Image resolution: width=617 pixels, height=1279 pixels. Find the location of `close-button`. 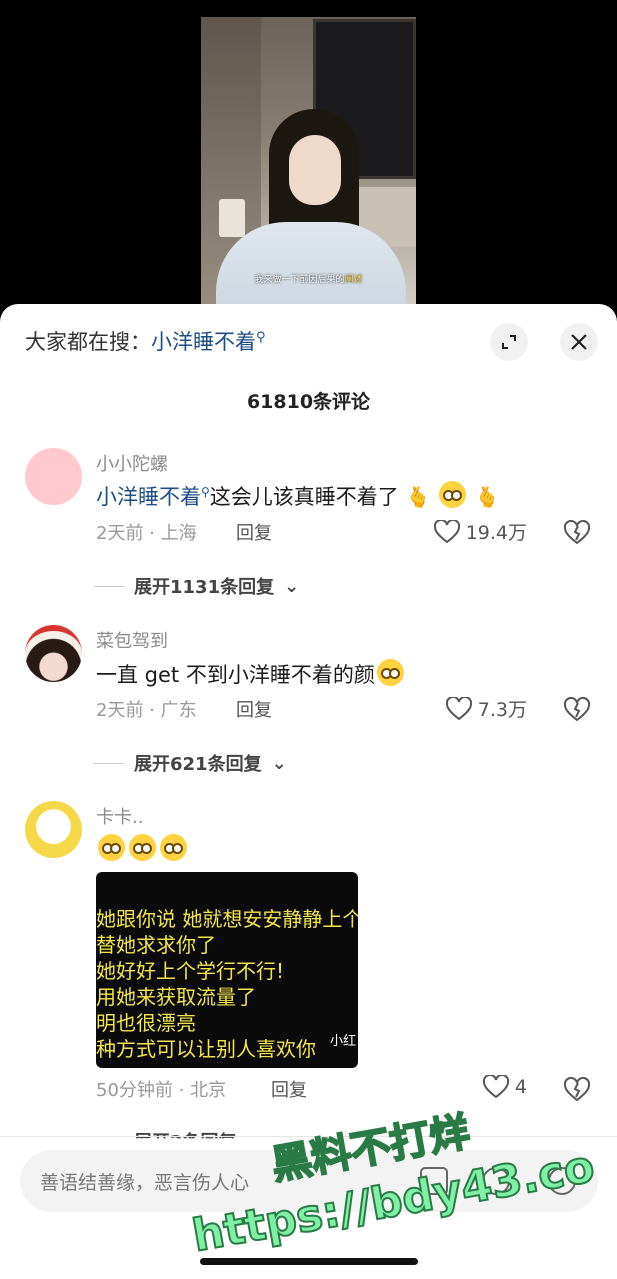

close-button is located at coordinates (579, 342).